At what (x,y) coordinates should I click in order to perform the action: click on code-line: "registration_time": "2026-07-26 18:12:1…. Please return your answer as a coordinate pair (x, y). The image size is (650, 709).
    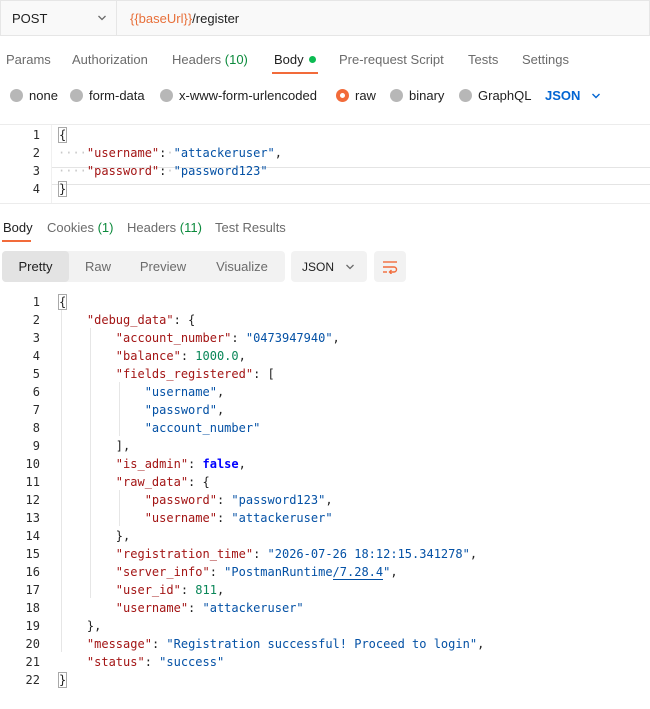
    Looking at the image, I should click on (296, 554).